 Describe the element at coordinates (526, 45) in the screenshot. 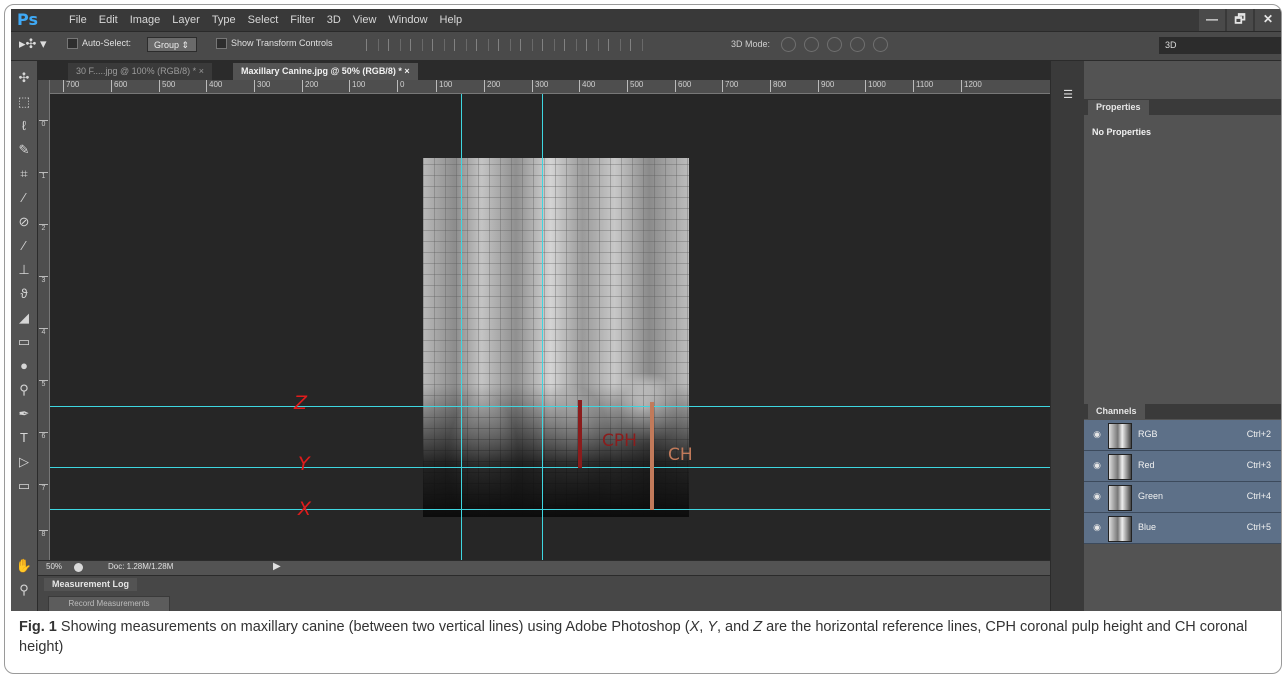

I see `distribute-vcenter-icon` at that location.